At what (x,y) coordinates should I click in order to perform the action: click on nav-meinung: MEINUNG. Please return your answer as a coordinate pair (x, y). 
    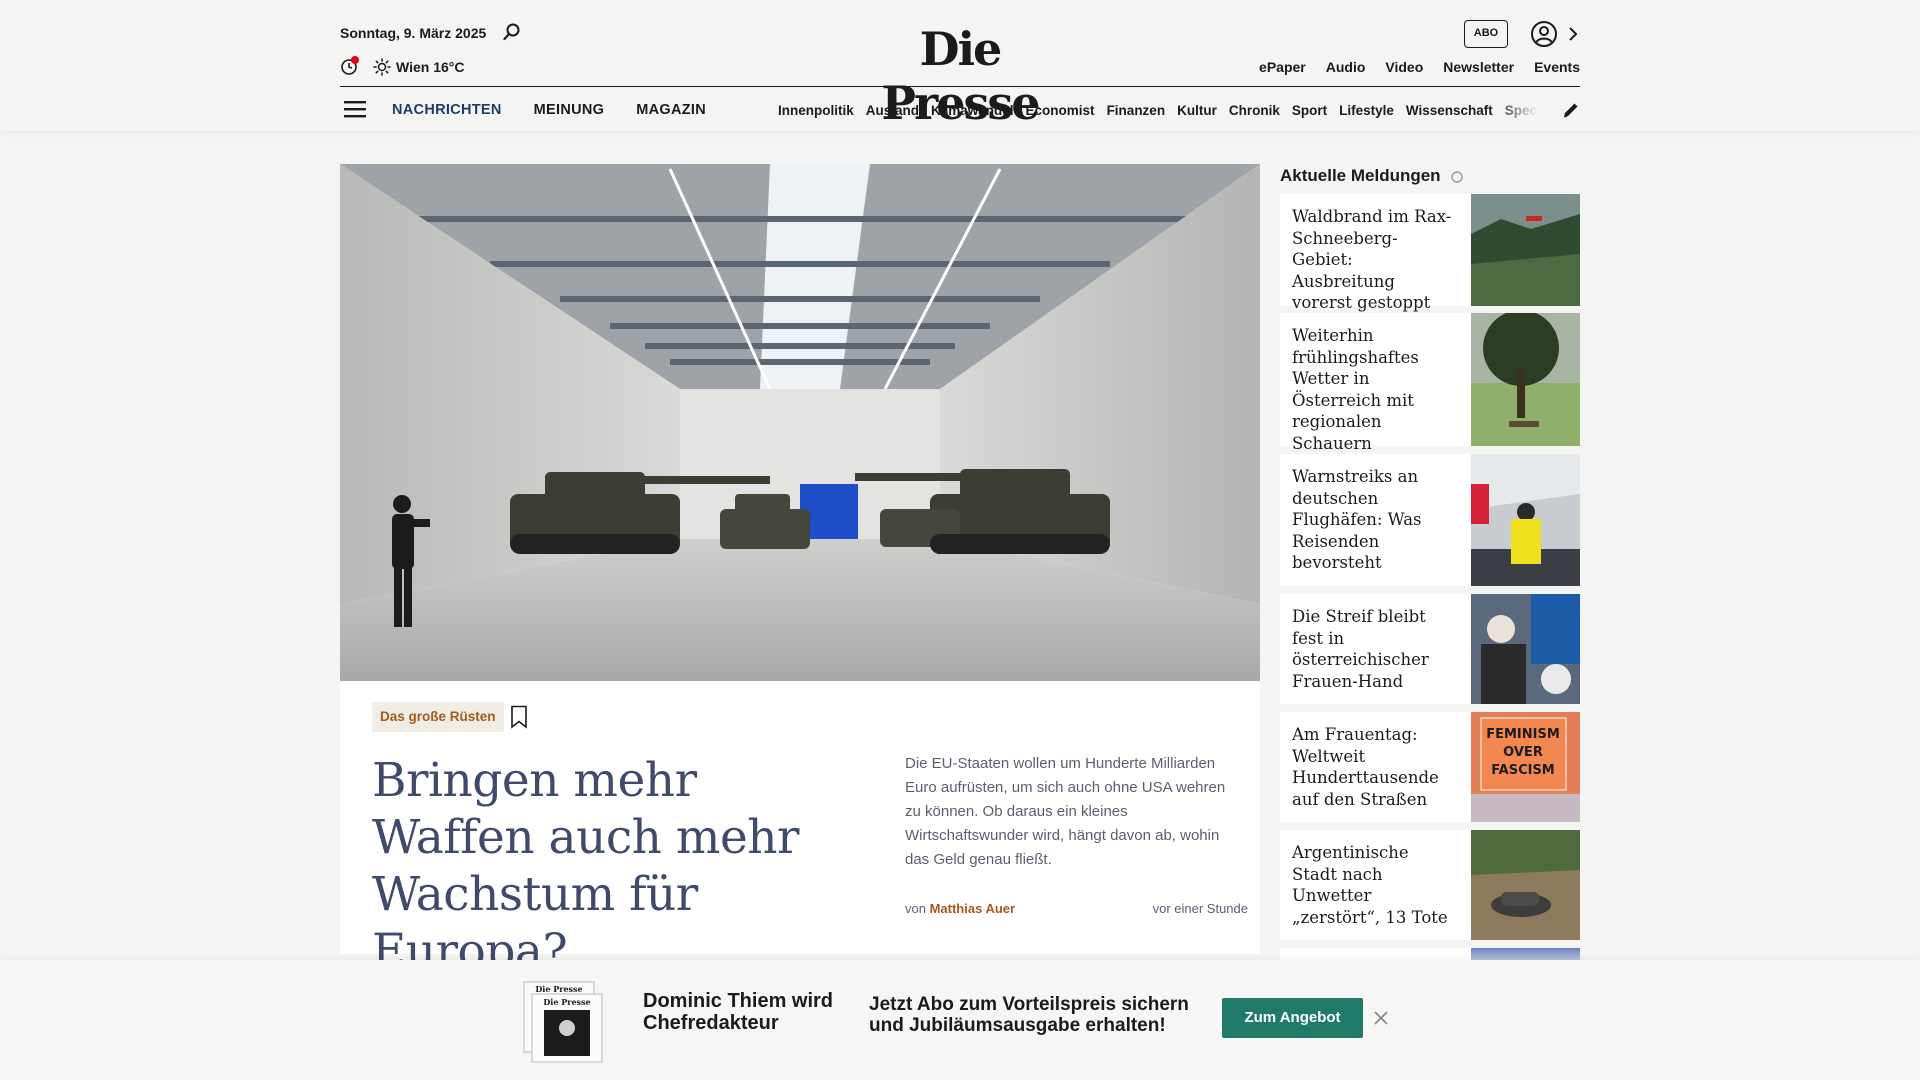
    Looking at the image, I should click on (569, 110).